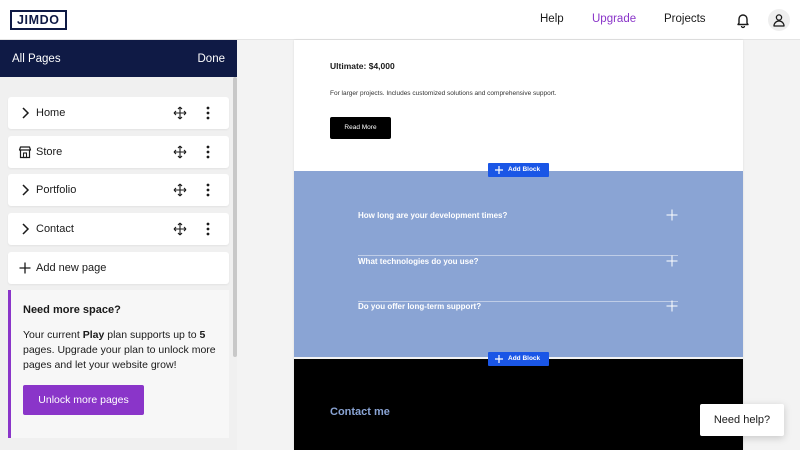  What do you see at coordinates (83, 400) in the screenshot?
I see `unlock-more-pages-button: Unlock more pages` at bounding box center [83, 400].